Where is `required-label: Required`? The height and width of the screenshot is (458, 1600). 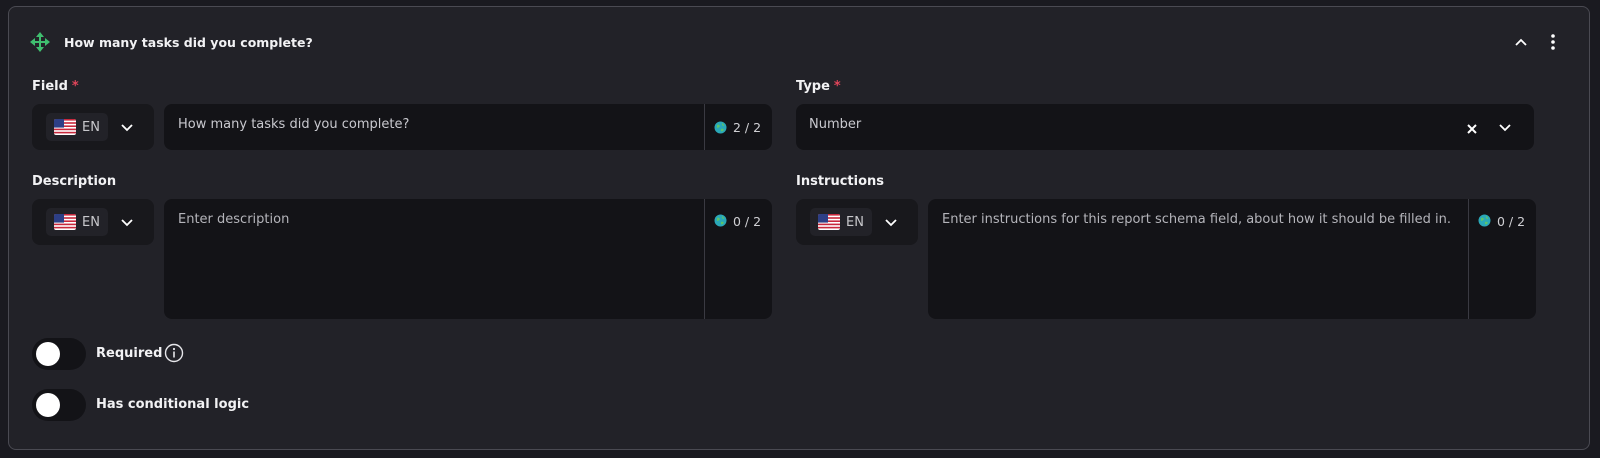
required-label: Required is located at coordinates (129, 353).